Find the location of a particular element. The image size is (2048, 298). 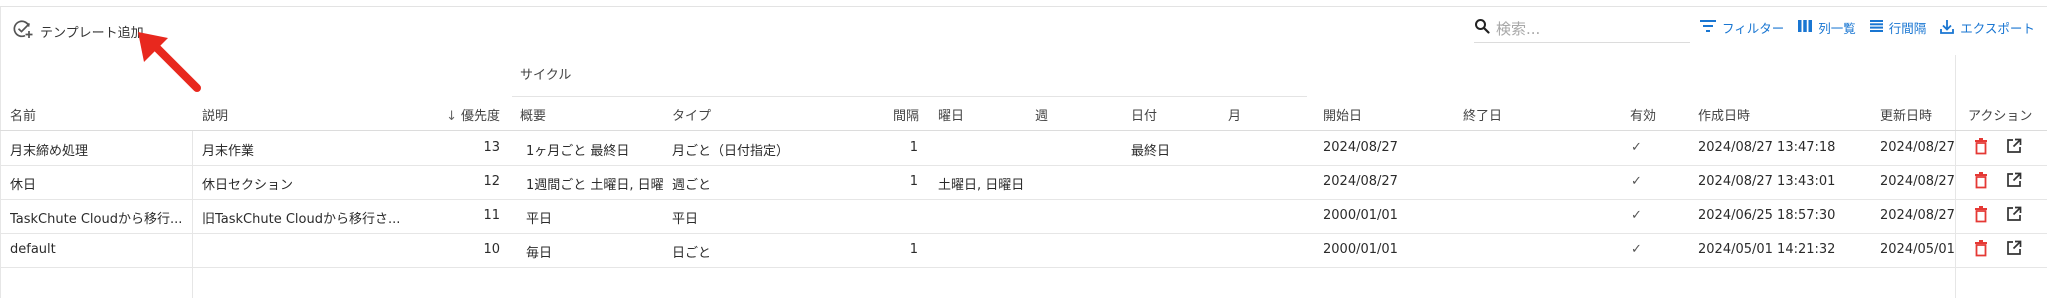

cell-created-at: 2024/06/25 18:57:30 is located at coordinates (1767, 215).